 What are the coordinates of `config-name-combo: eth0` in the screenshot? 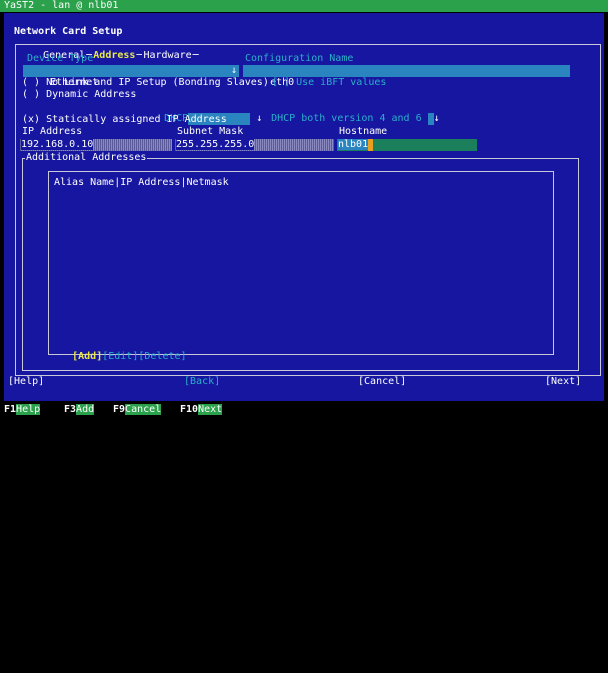 It's located at (406, 76).